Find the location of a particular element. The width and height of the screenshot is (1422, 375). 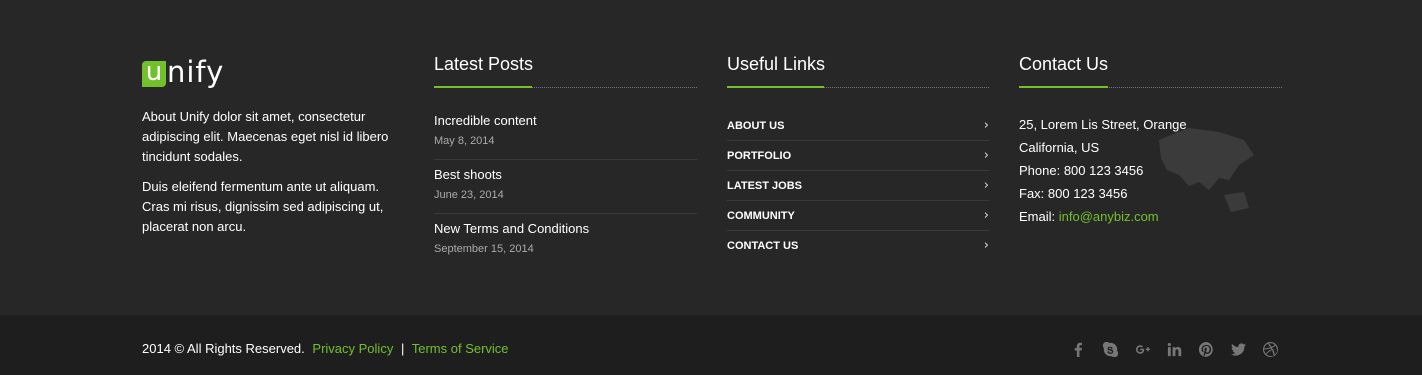

copyright-text: 2014 © All Rights Reserved. is located at coordinates (223, 348).